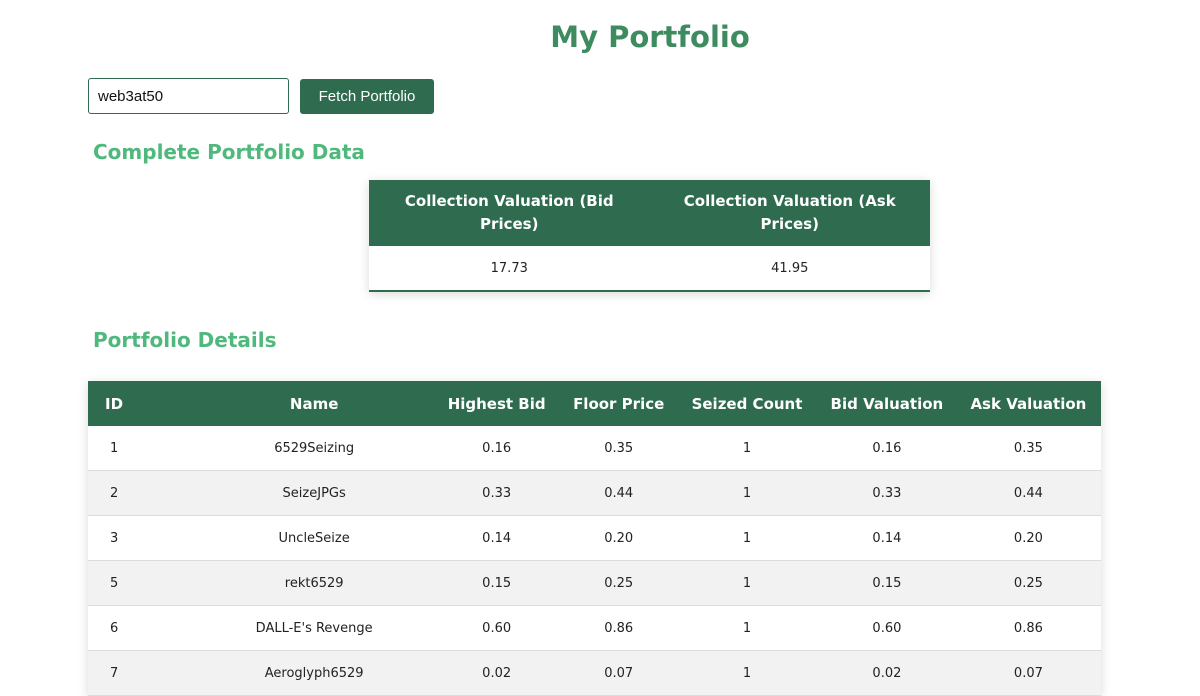  I want to click on column-header-seized-count: Seized Count, so click(747, 403).